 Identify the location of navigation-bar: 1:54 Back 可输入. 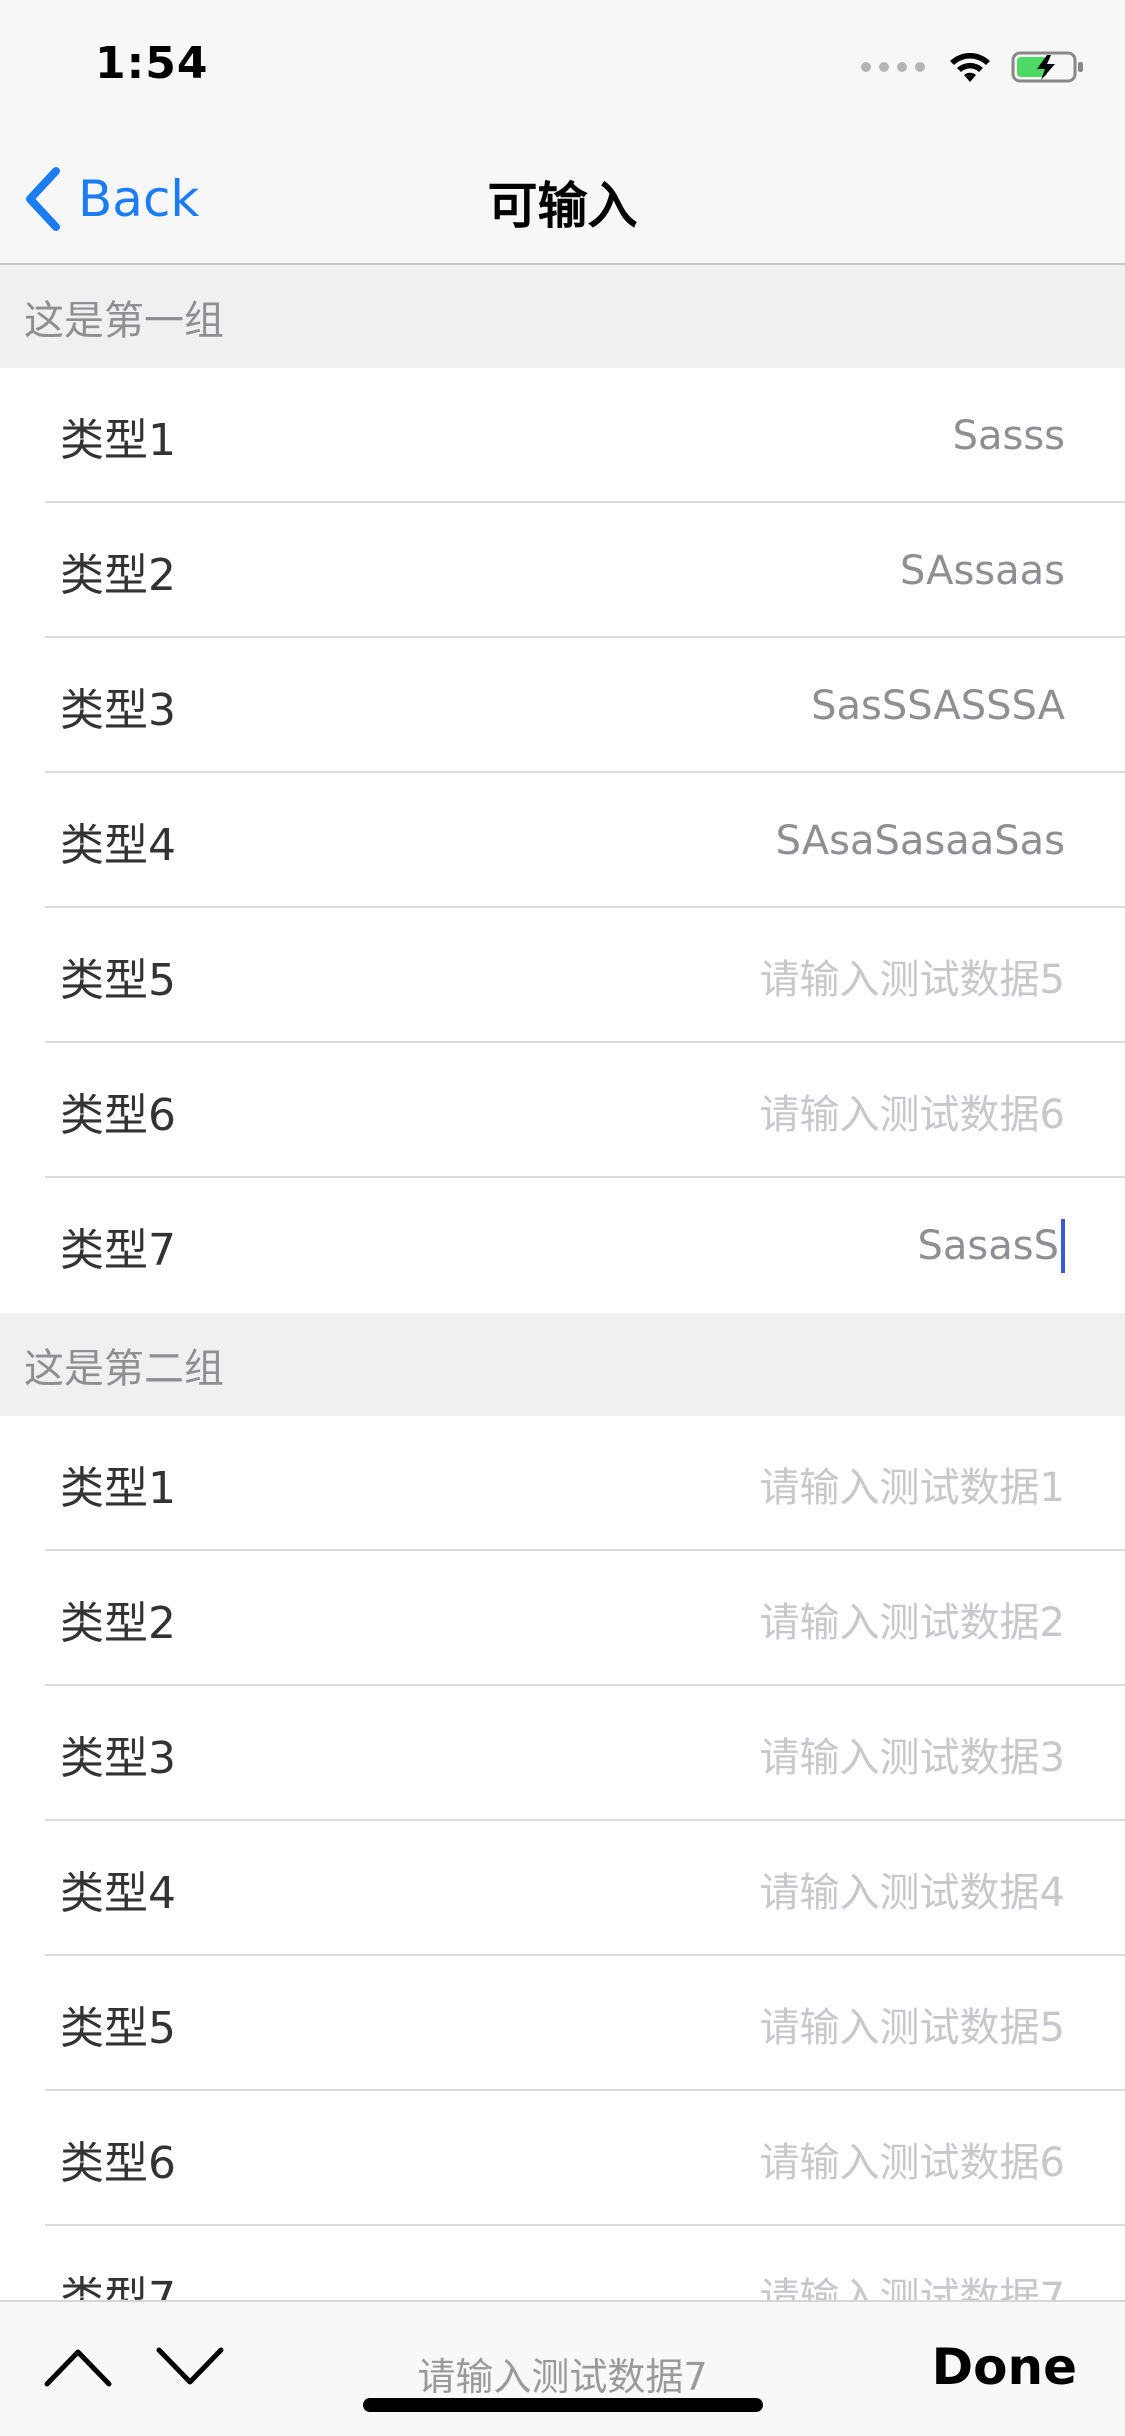
(562, 132).